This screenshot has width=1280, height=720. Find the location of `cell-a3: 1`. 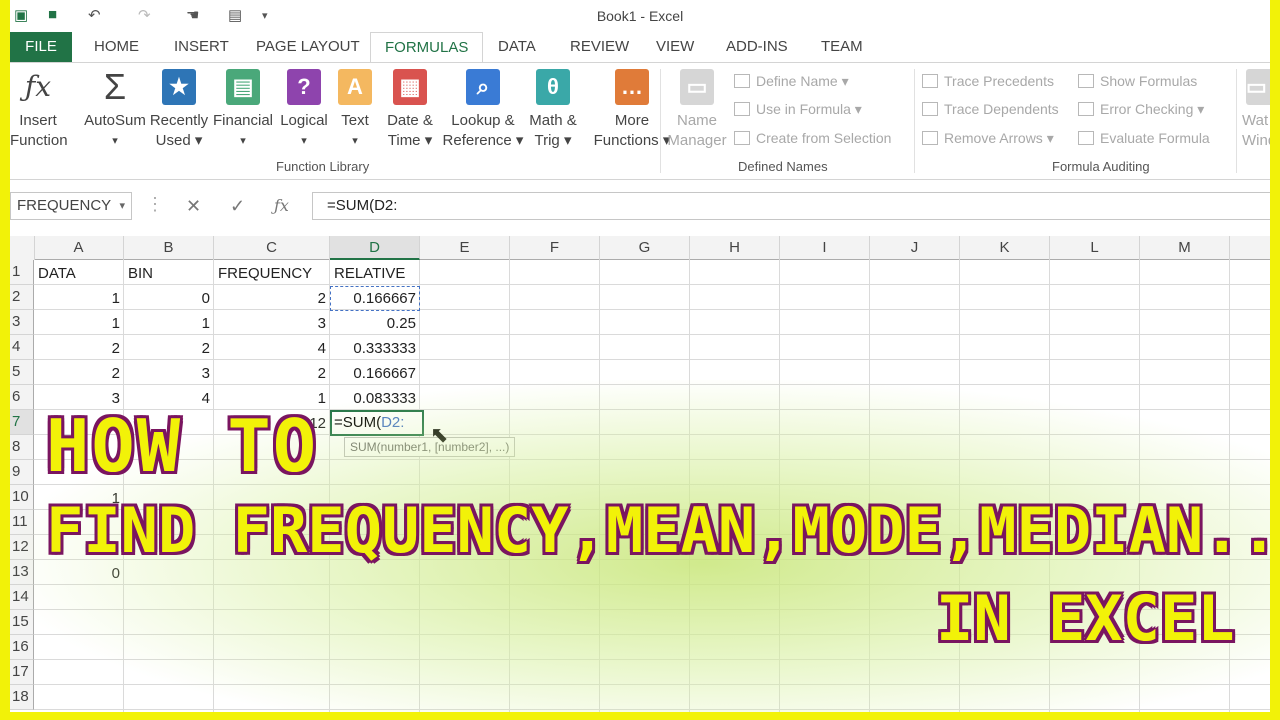

cell-a3: 1 is located at coordinates (79, 323).